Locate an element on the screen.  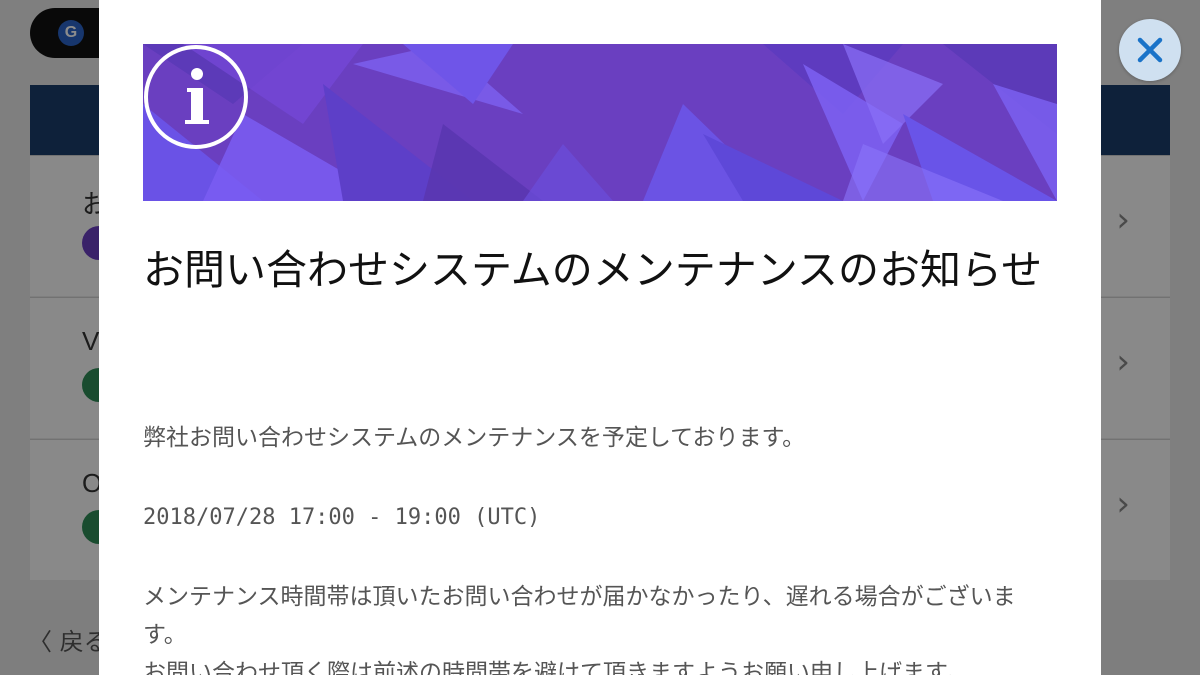
close-button is located at coordinates (1150, 50).